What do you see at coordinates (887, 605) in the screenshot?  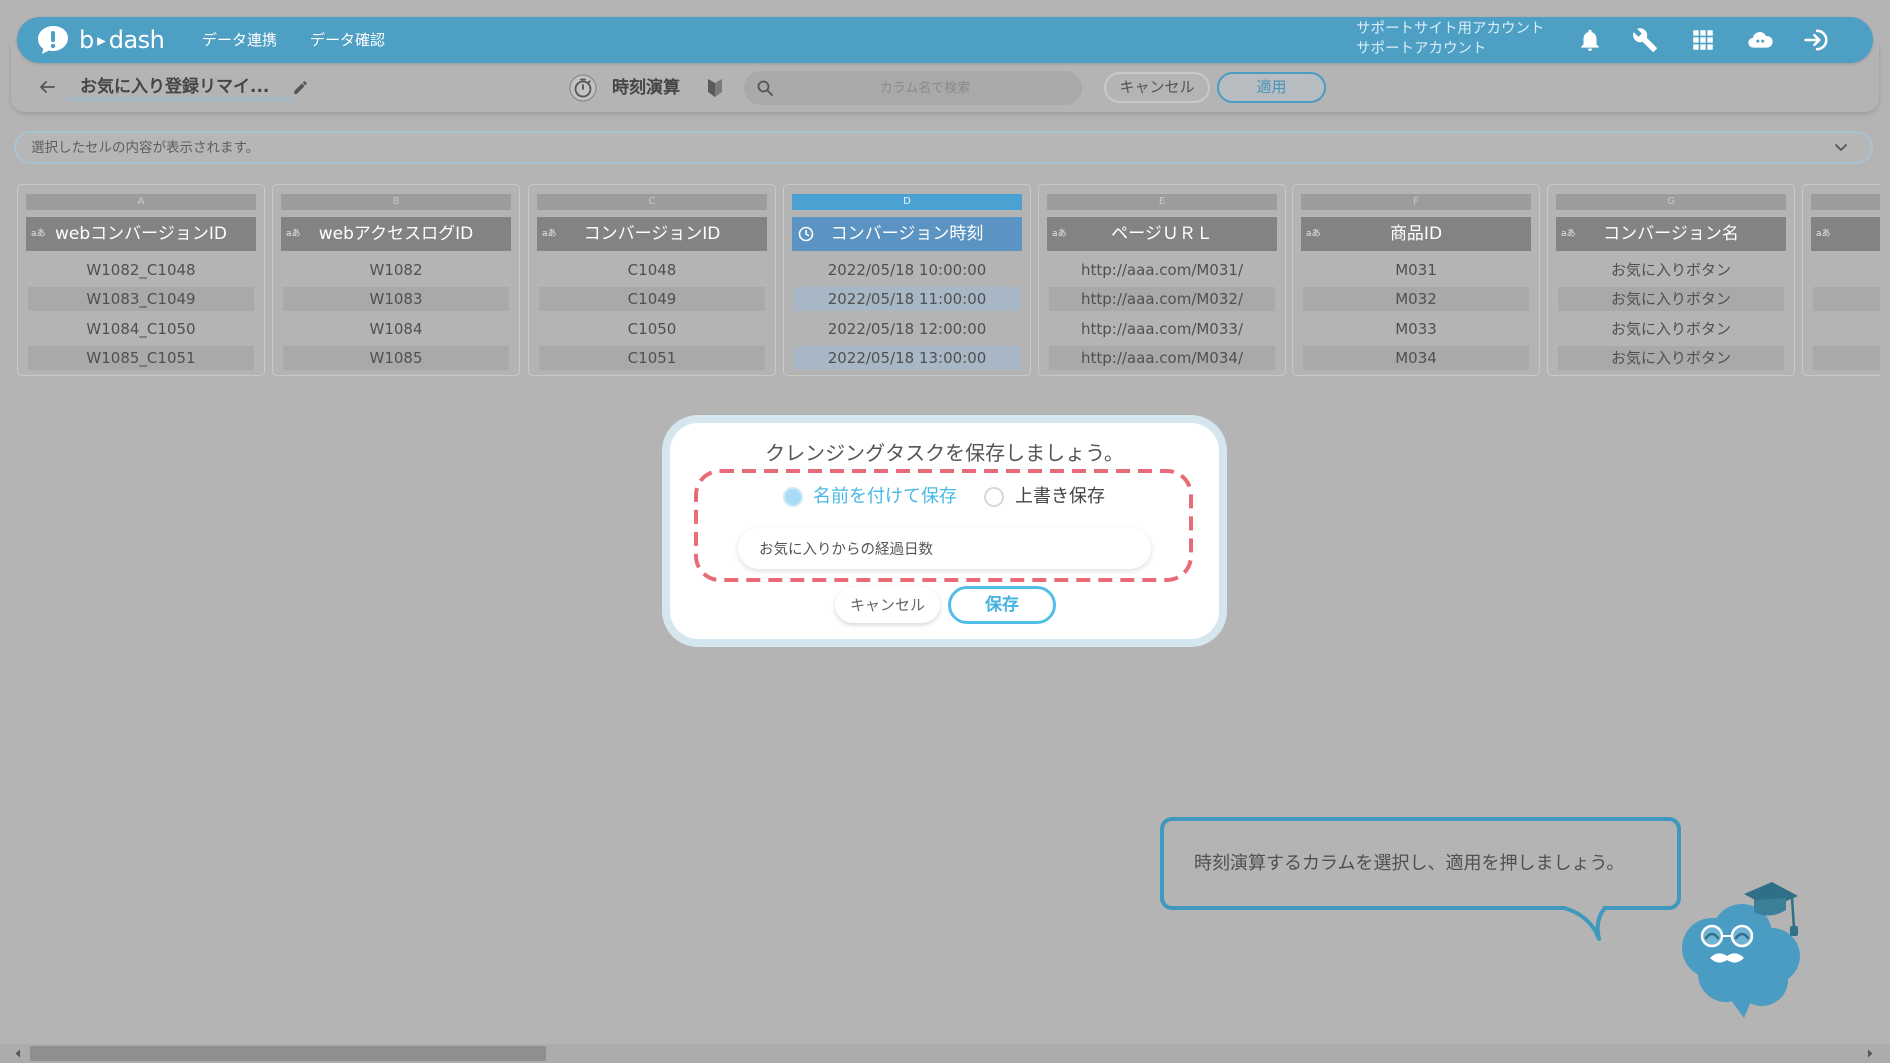 I see `dialog-cancel-button: キャンセル` at bounding box center [887, 605].